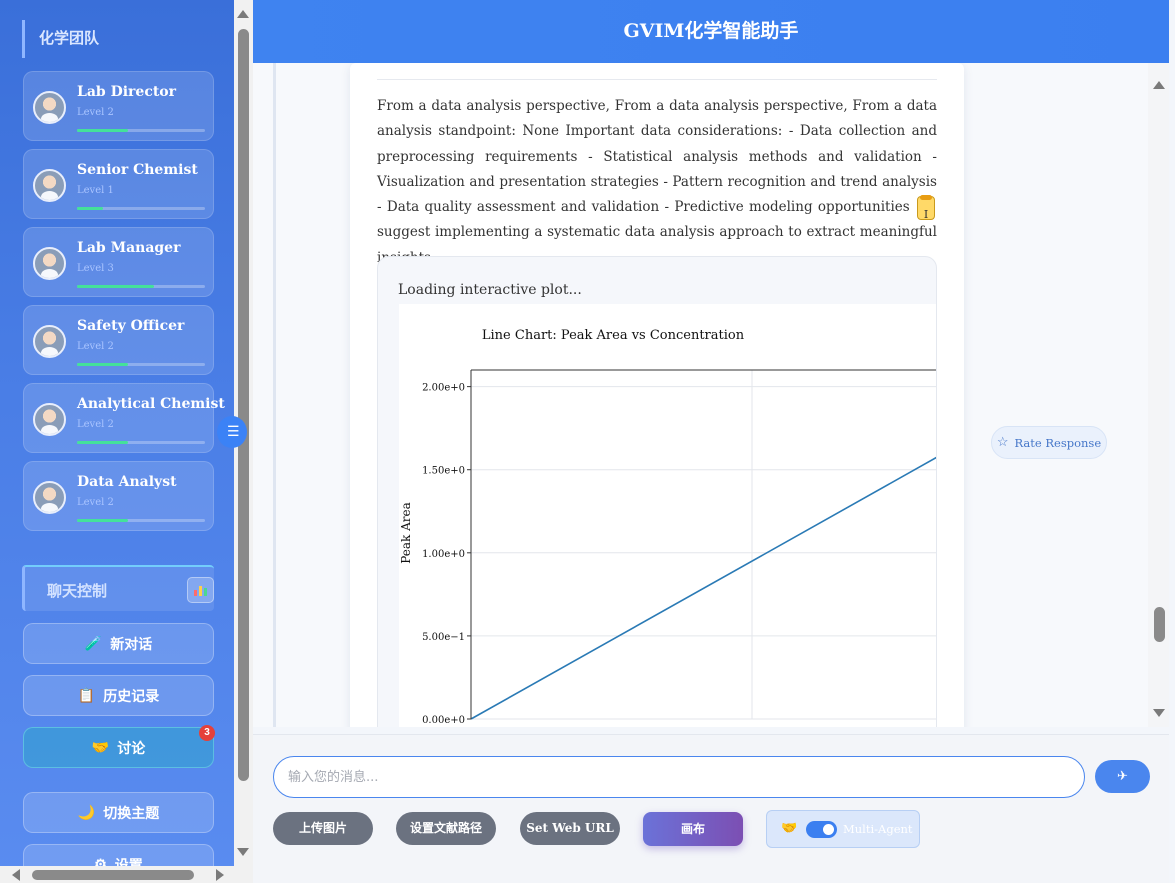 The width and height of the screenshot is (1175, 883). Describe the element at coordinates (200, 590) in the screenshot. I see `bar-chart-icon` at that location.